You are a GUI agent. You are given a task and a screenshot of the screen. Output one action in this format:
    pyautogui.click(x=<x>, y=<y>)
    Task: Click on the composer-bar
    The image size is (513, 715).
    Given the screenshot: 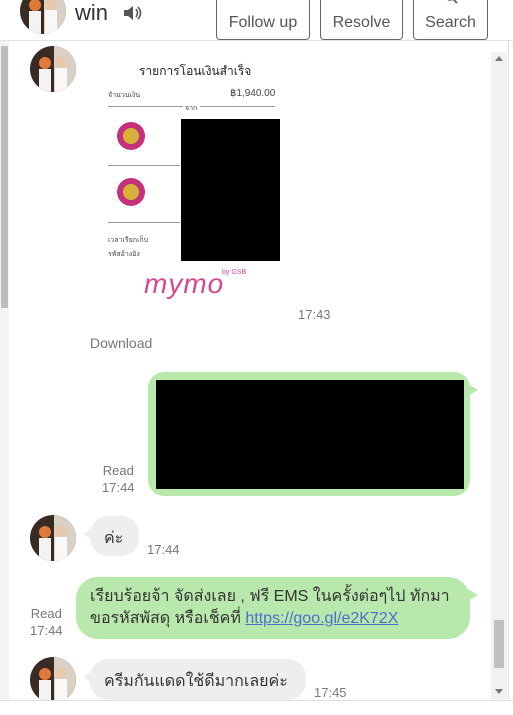 What is the action you would take?
    pyautogui.click(x=256, y=707)
    